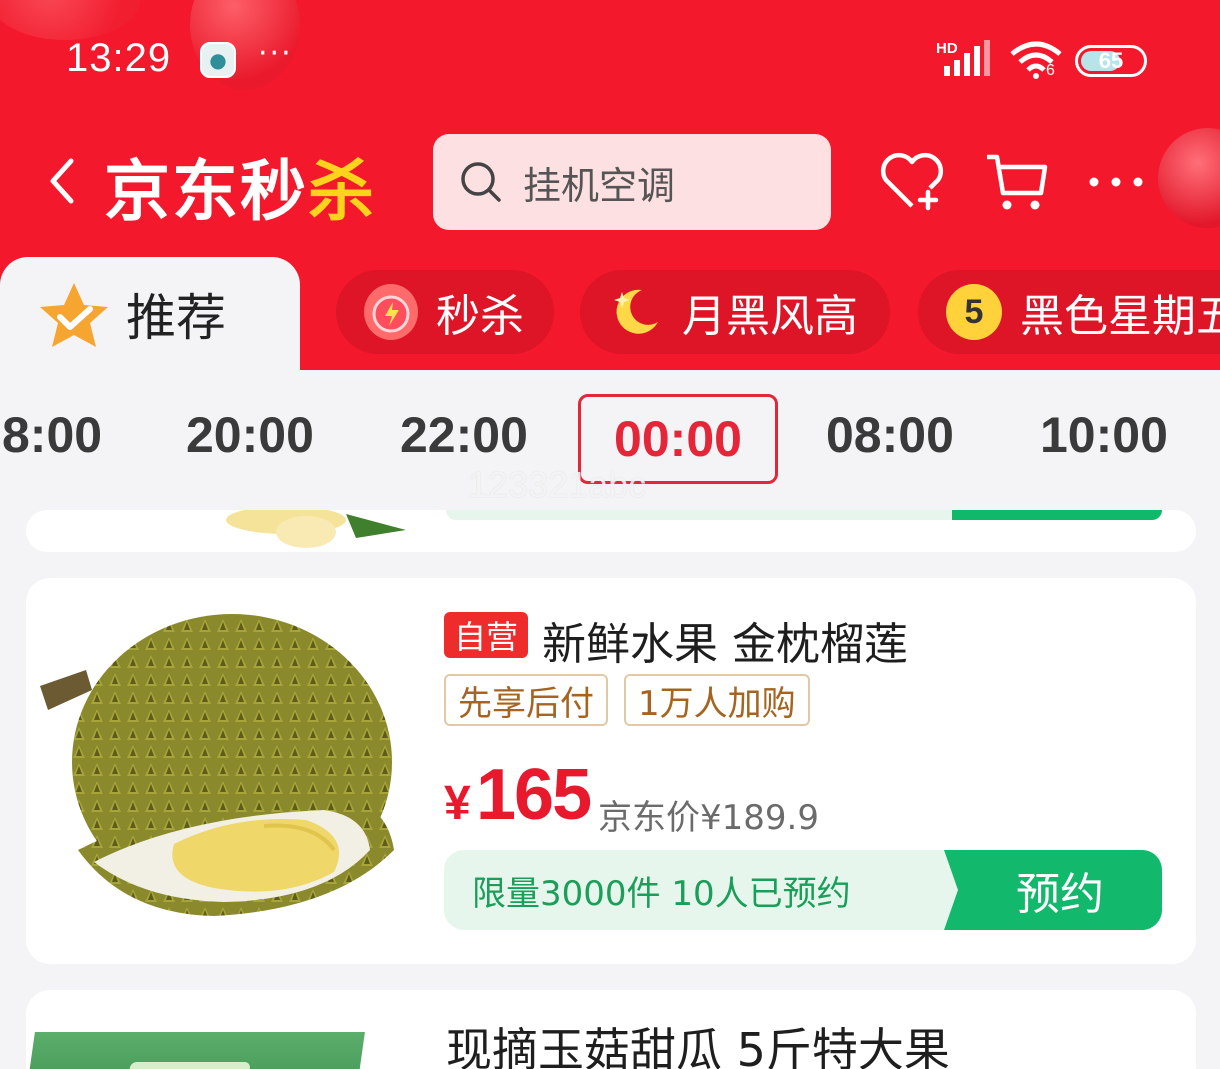  What do you see at coordinates (947, 48) in the screenshot?
I see `network-type-label: HD` at bounding box center [947, 48].